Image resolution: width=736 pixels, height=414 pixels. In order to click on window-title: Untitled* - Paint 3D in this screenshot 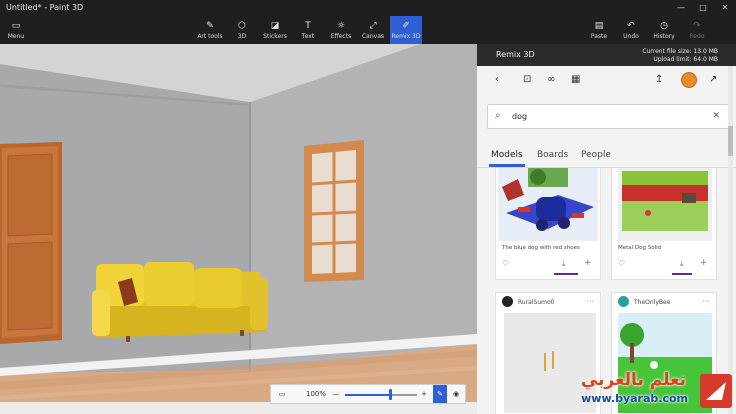, I will do `click(45, 7)`.